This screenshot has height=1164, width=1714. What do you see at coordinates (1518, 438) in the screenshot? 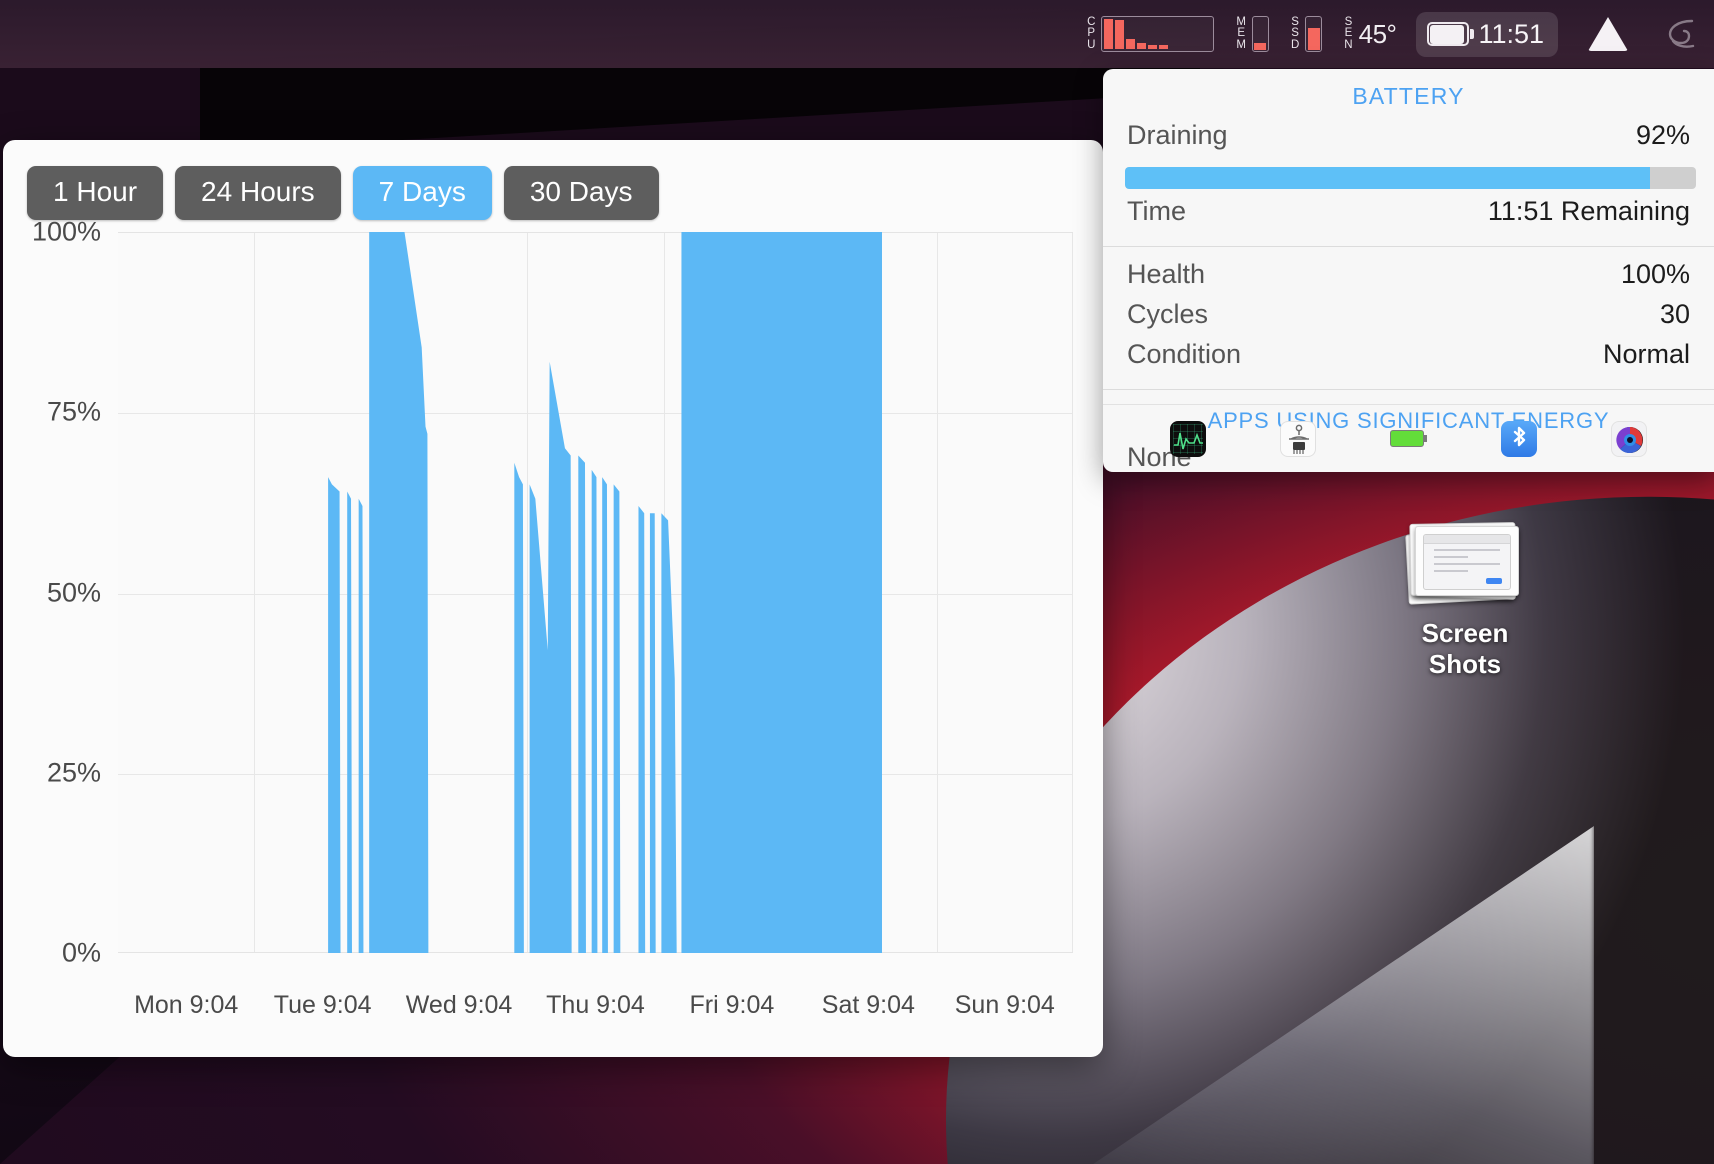
I see `bluetooth-icon` at bounding box center [1518, 438].